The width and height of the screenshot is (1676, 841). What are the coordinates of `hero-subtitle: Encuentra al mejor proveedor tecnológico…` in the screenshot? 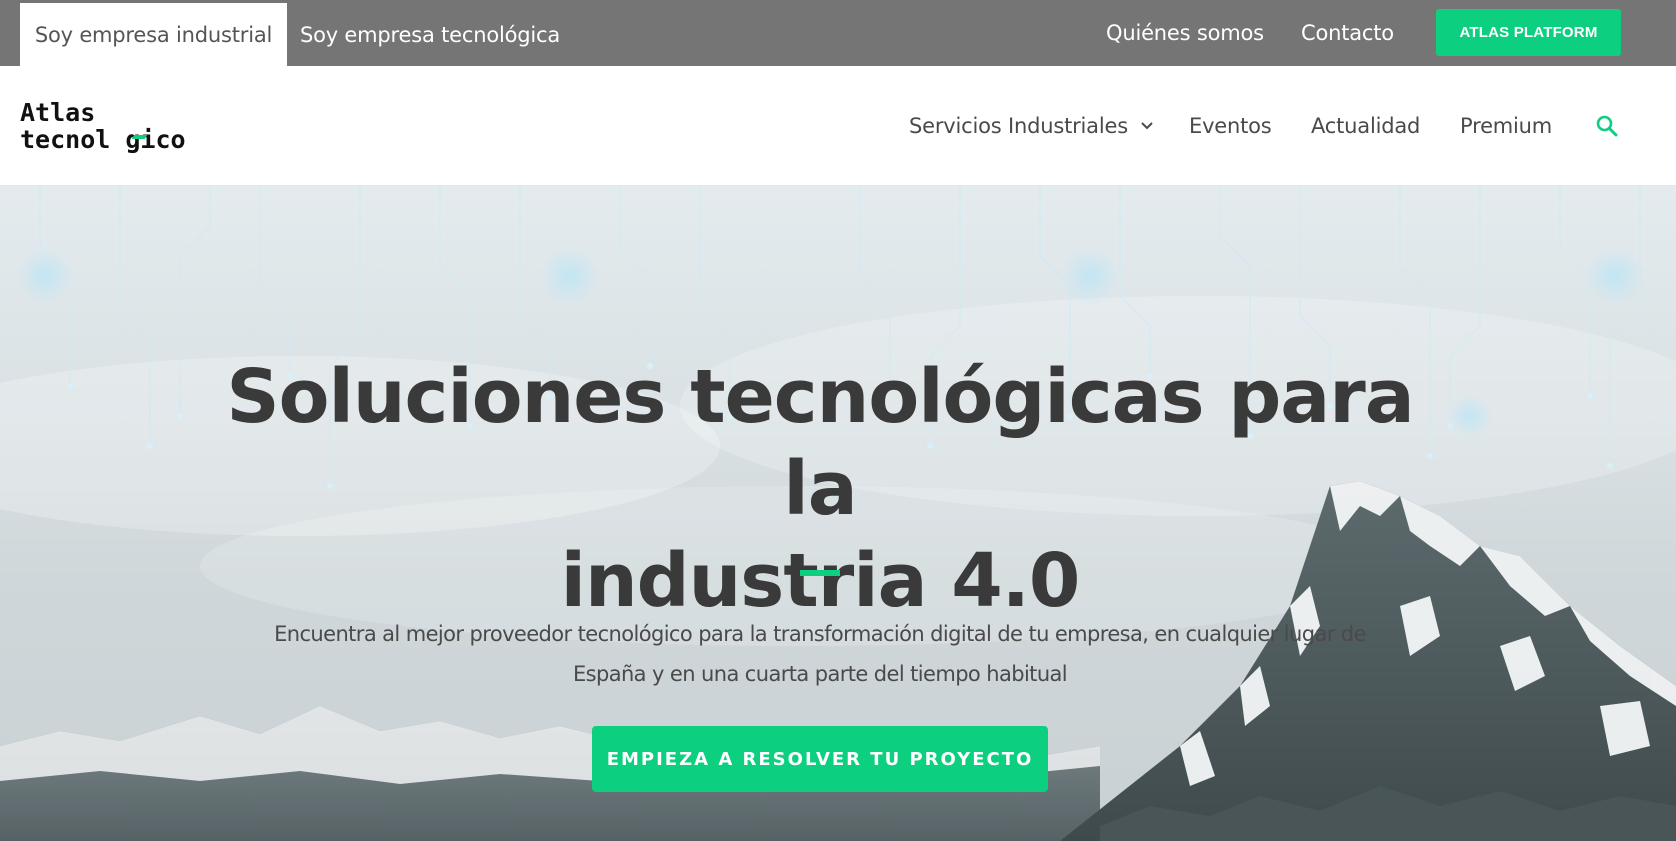 It's located at (820, 654).